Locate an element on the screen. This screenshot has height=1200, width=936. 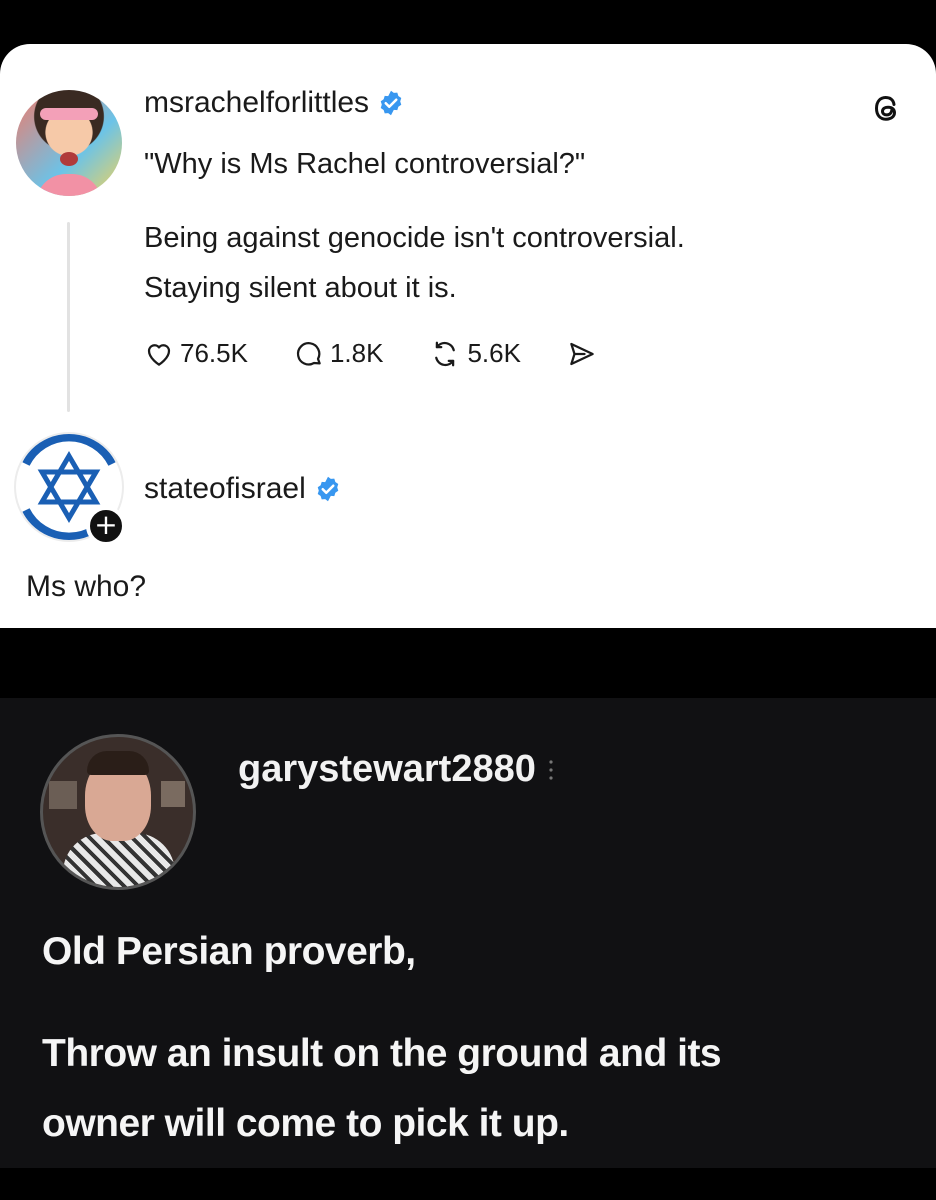
author-username-row: msrachelforlittles is located at coordinates (274, 103).